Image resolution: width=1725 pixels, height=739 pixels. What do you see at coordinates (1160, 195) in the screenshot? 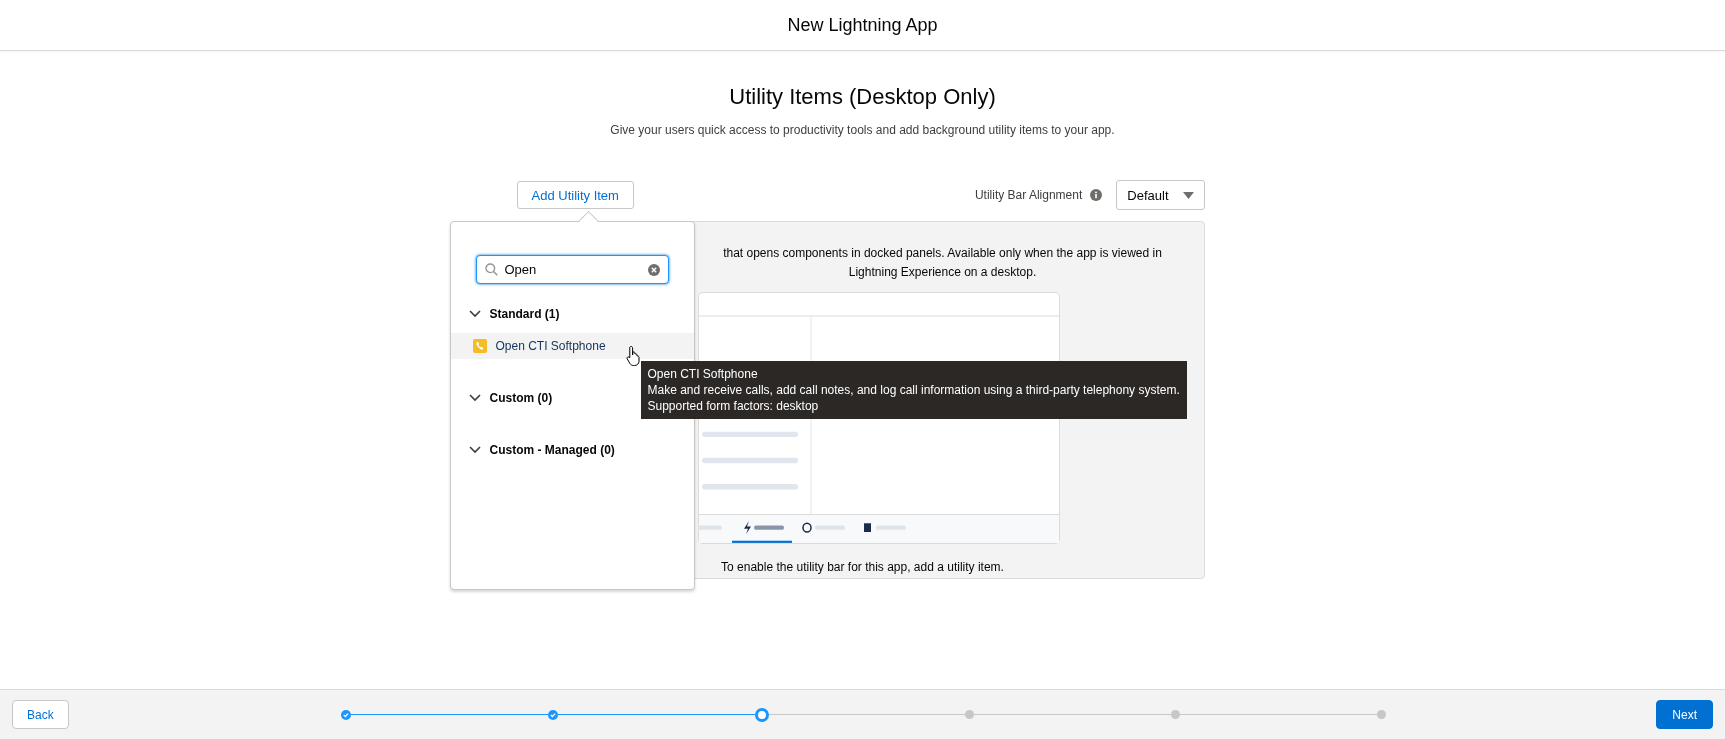
I see `alignment-select: Default` at bounding box center [1160, 195].